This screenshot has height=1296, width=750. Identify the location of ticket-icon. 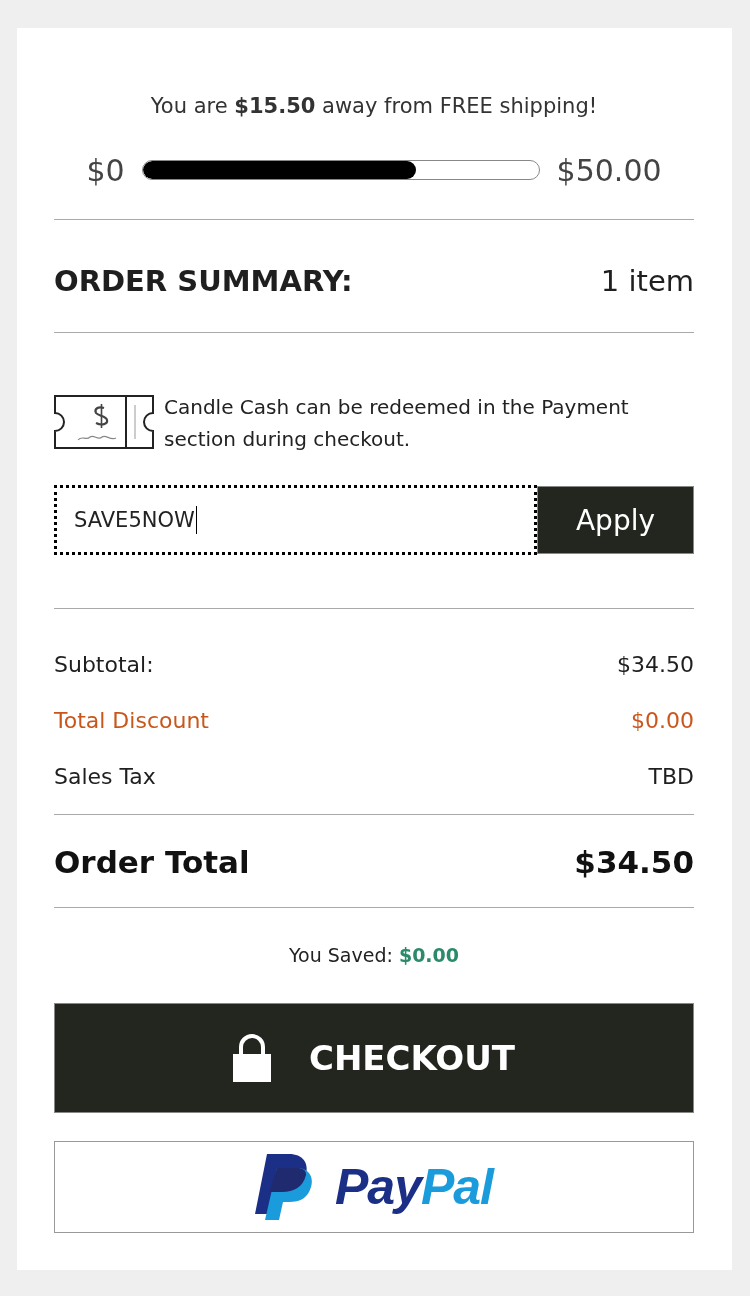
(104, 422).